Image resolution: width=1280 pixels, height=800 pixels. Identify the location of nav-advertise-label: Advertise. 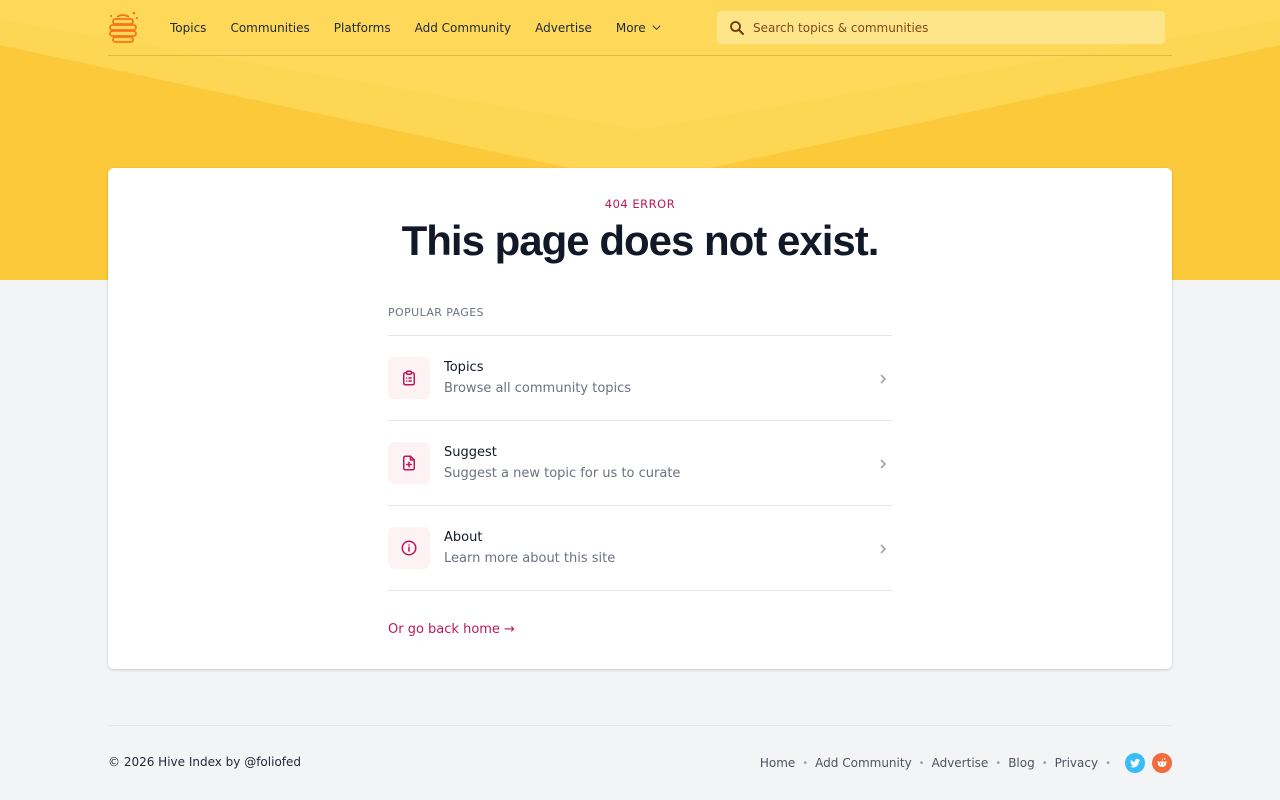
(563, 27).